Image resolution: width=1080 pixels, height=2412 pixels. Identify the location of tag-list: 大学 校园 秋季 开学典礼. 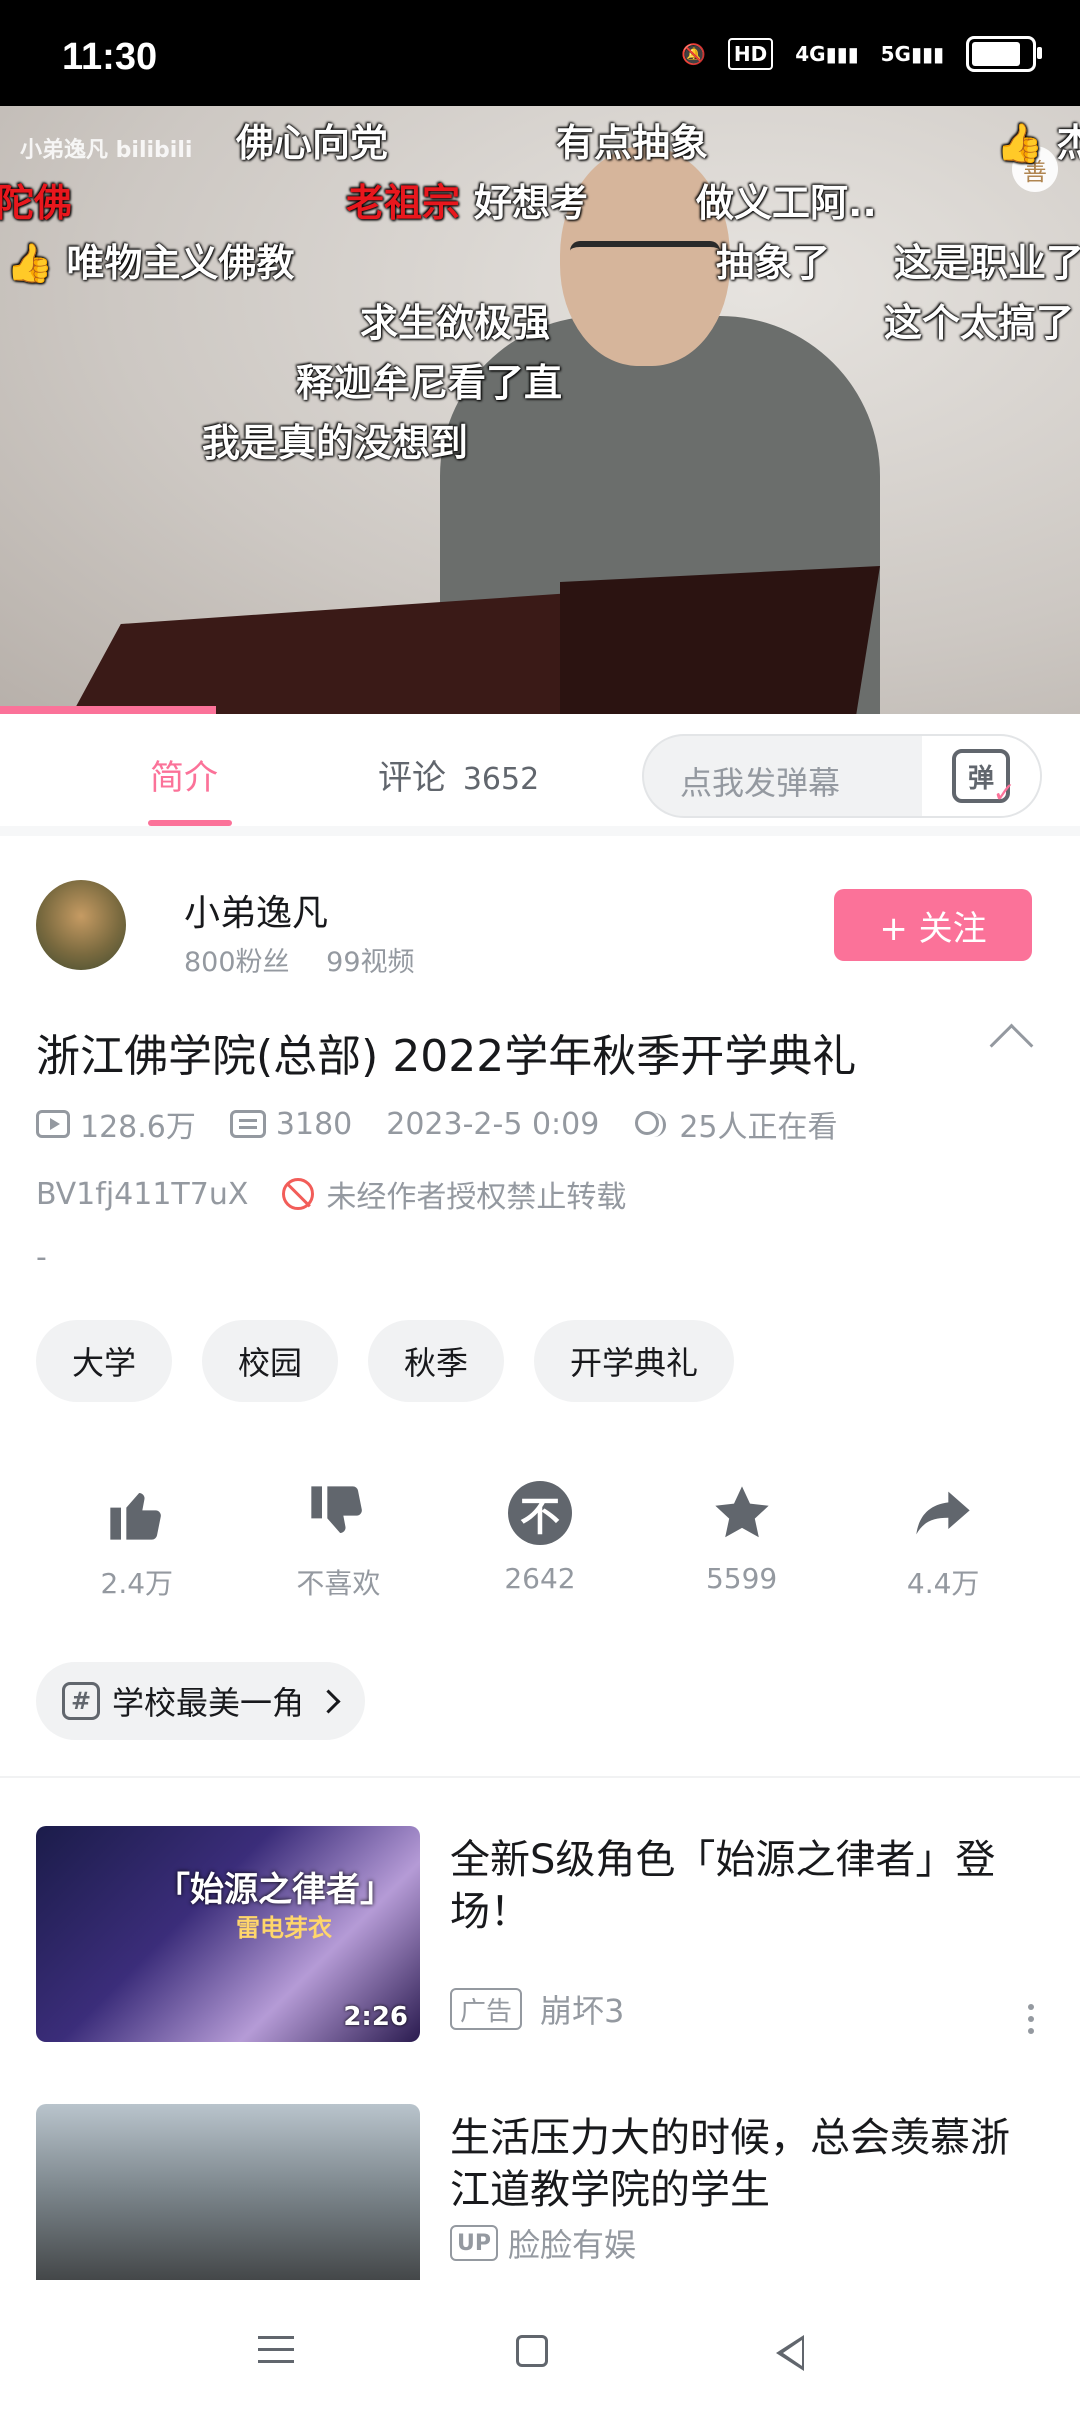
(385, 1361).